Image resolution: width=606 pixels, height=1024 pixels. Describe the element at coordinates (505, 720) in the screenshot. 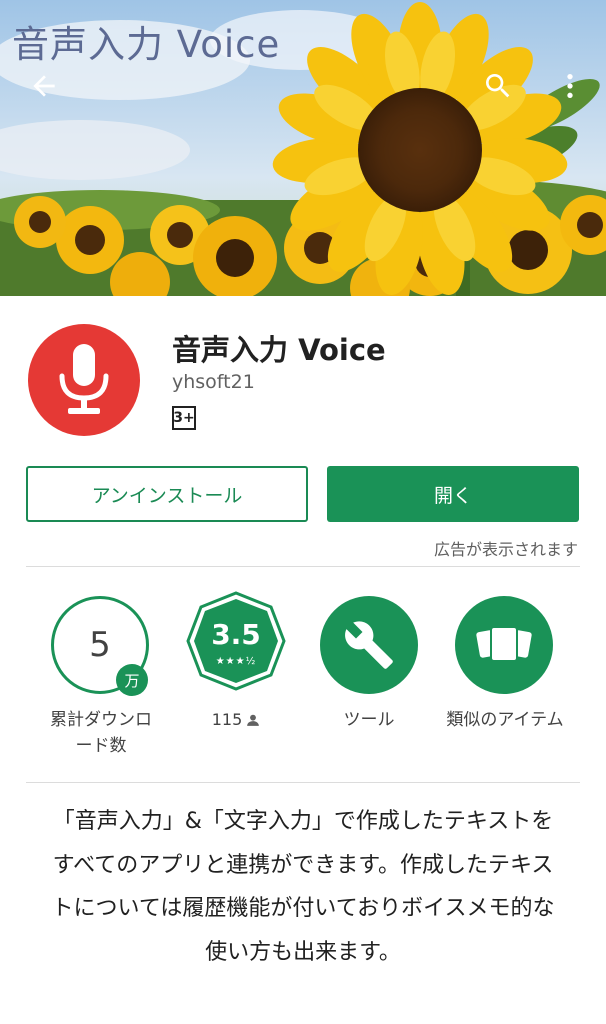

I see `similar-items-label: 類似のアイテム` at that location.